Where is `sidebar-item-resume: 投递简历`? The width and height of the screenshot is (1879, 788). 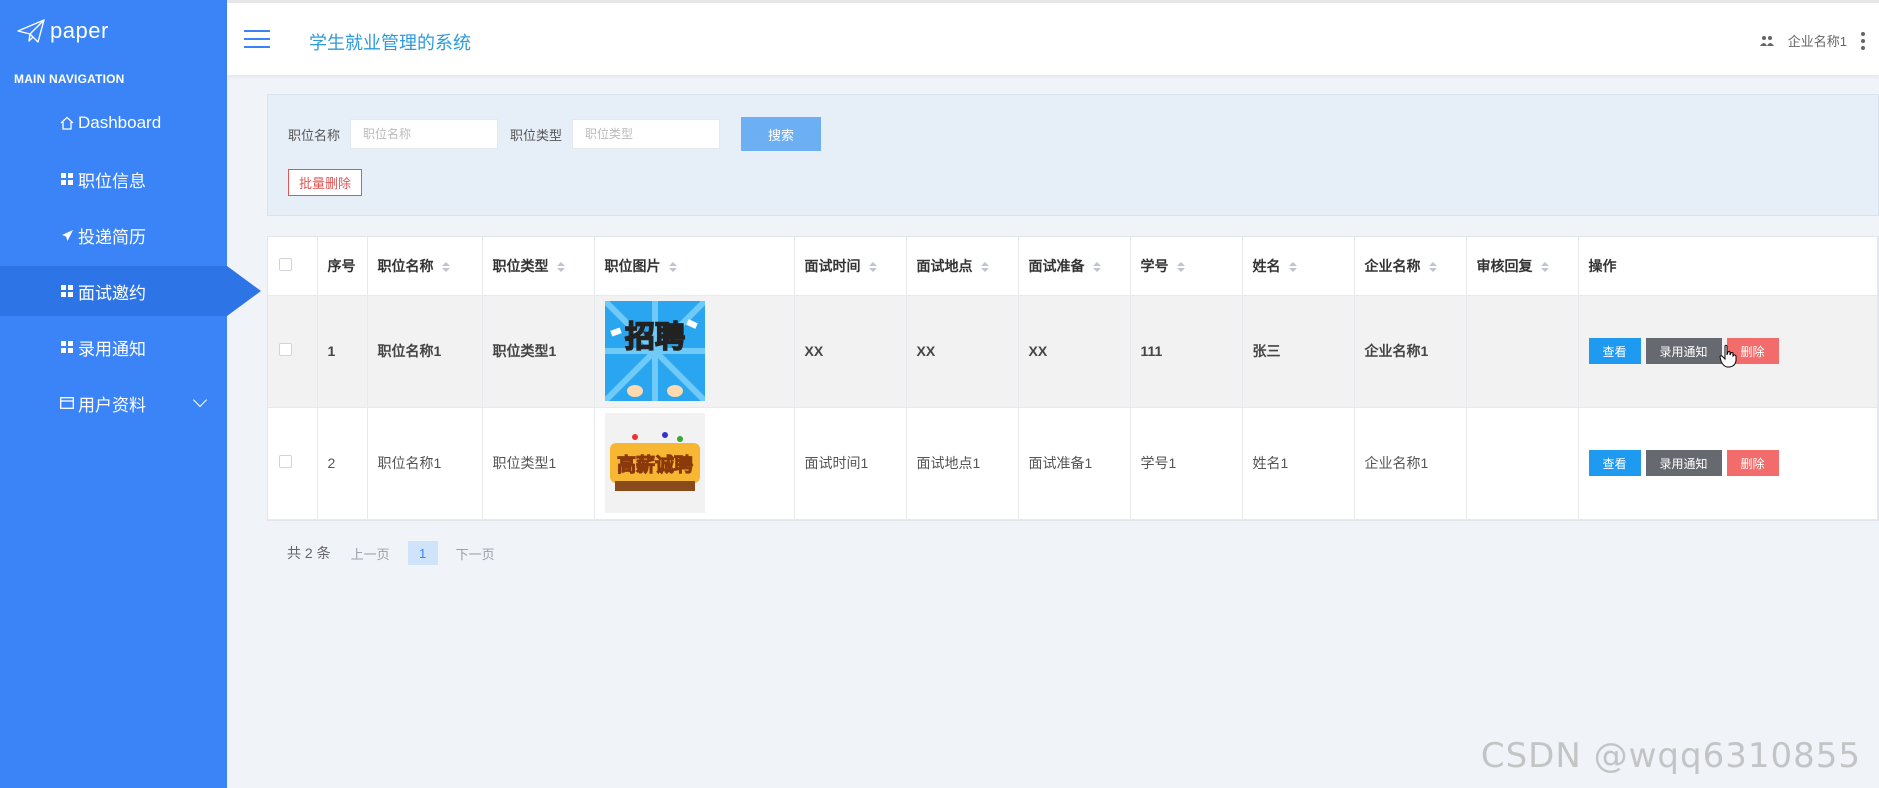
sidebar-item-resume: 投递简历 is located at coordinates (113, 235).